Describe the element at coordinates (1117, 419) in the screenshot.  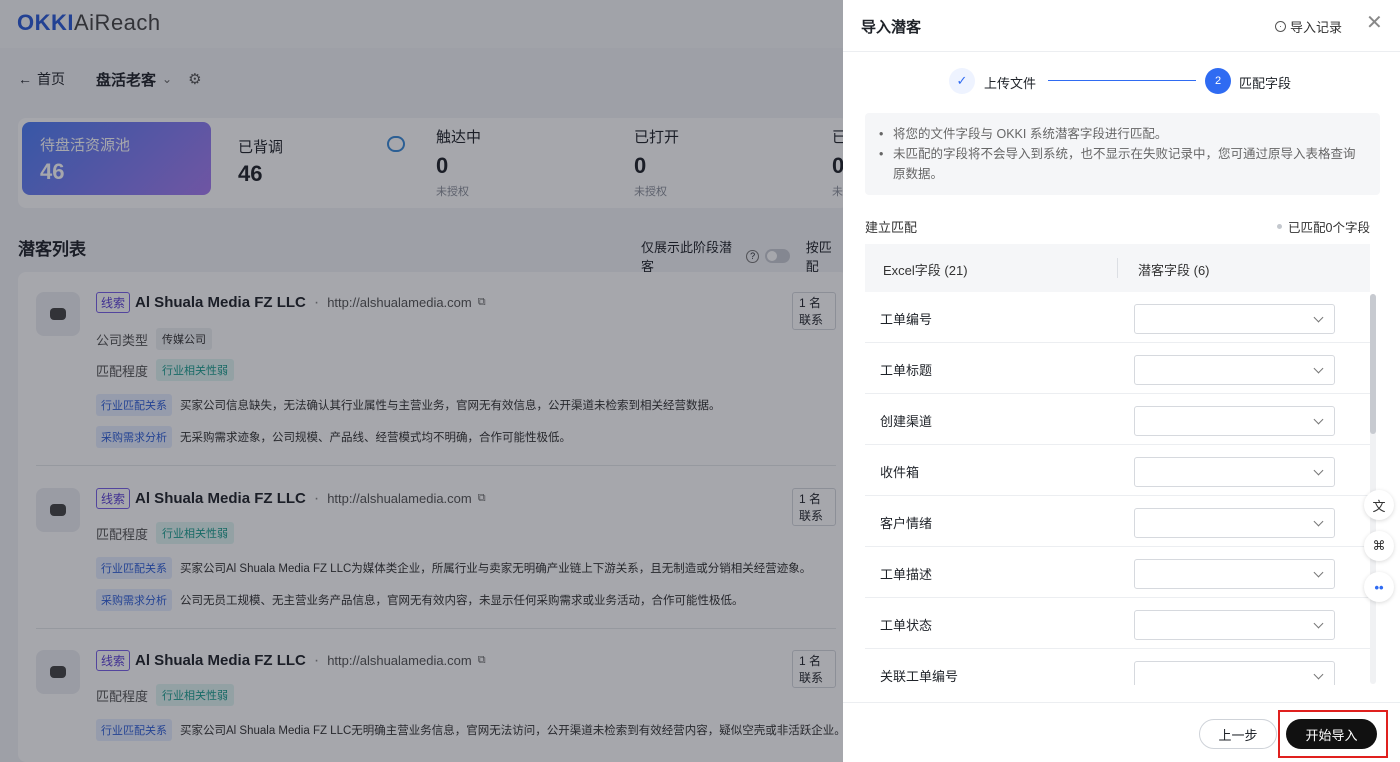
I see `table-row: 创建渠道` at that location.